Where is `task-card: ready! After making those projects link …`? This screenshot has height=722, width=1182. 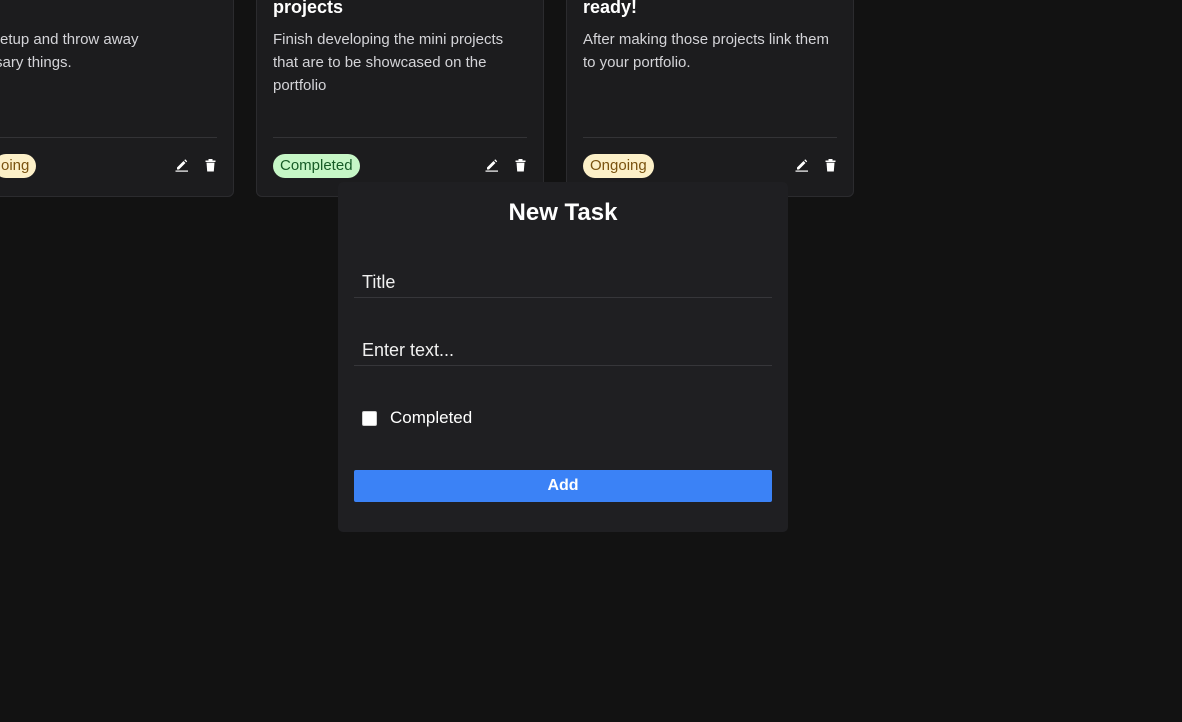
task-card: ready! After making those projects link … is located at coordinates (710, 98).